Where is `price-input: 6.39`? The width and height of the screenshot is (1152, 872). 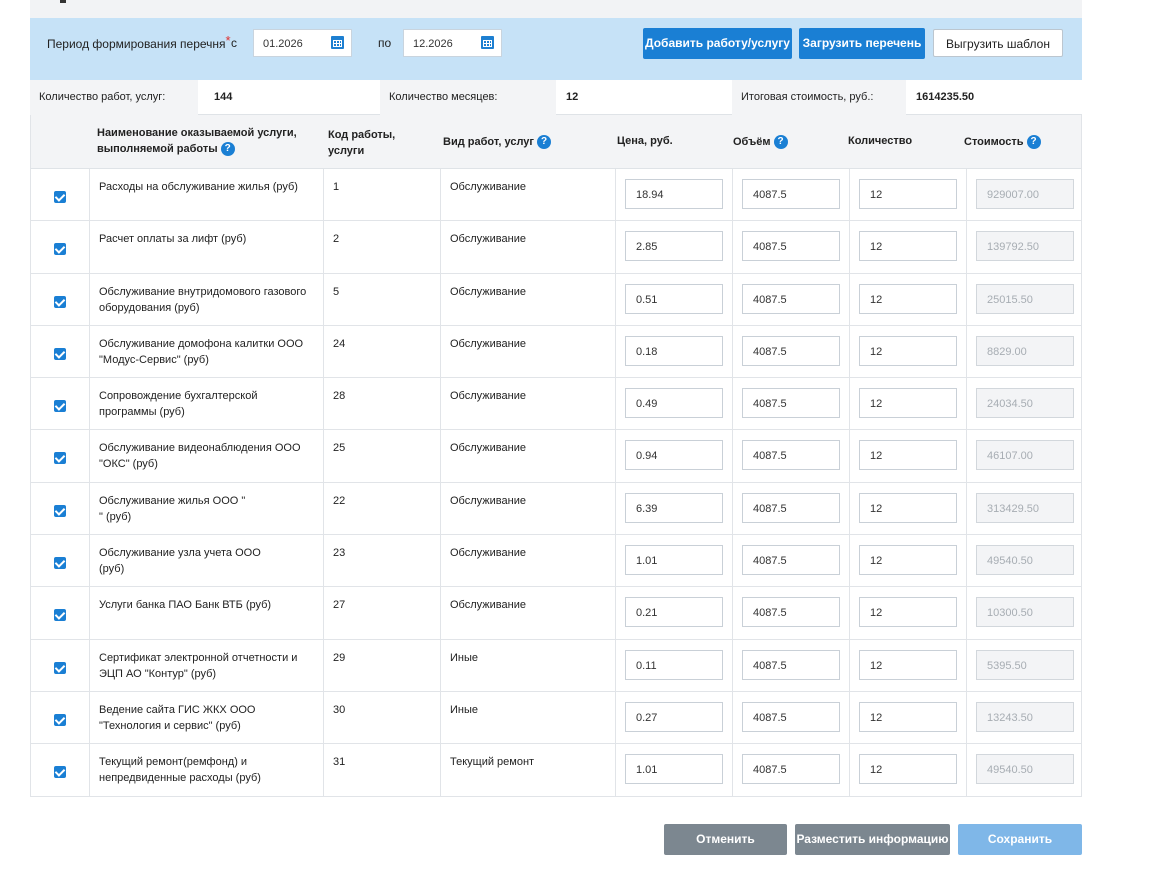 price-input: 6.39 is located at coordinates (674, 507).